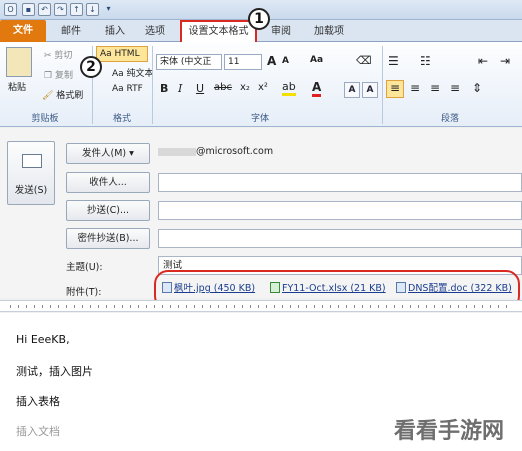 This screenshot has height=451, width=522. Describe the element at coordinates (76, 9) in the screenshot. I see `up-arrow-icon: ↑` at that location.